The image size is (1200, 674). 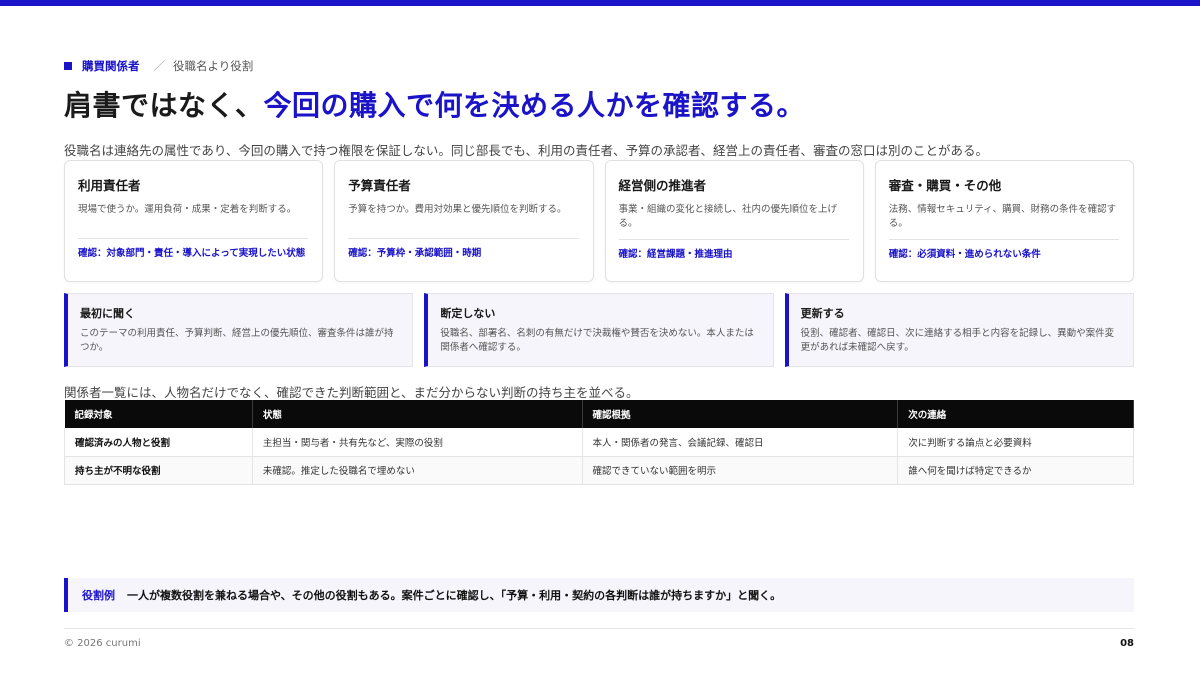 What do you see at coordinates (740, 414) in the screenshot?
I see `table-header-cell: 確認根拠` at bounding box center [740, 414].